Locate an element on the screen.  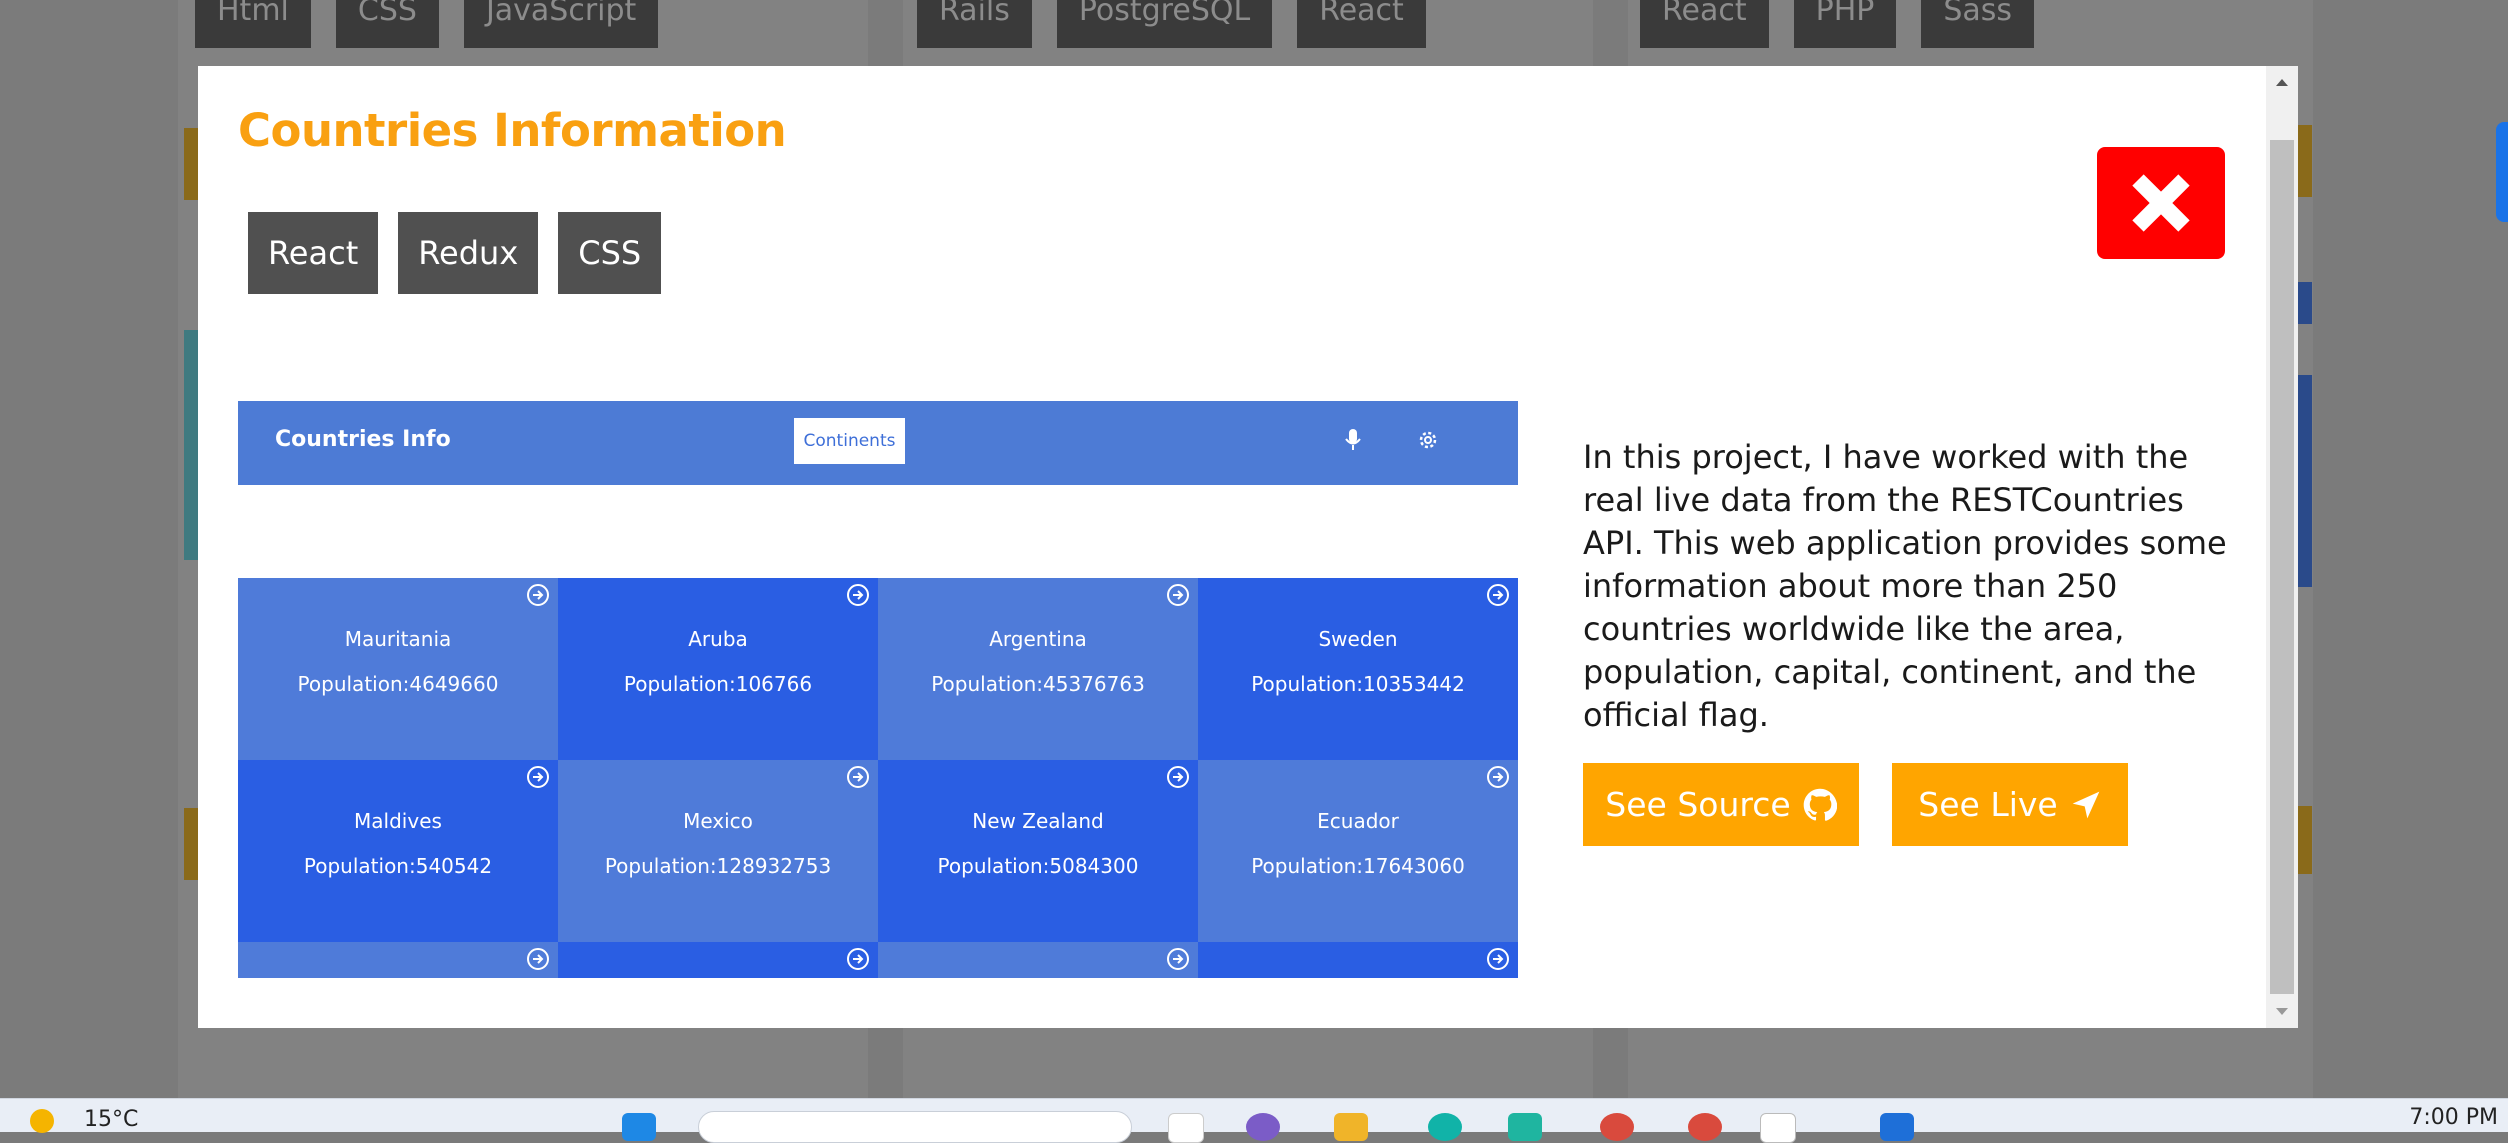
chrome-icon is located at coordinates (1705, 1127).